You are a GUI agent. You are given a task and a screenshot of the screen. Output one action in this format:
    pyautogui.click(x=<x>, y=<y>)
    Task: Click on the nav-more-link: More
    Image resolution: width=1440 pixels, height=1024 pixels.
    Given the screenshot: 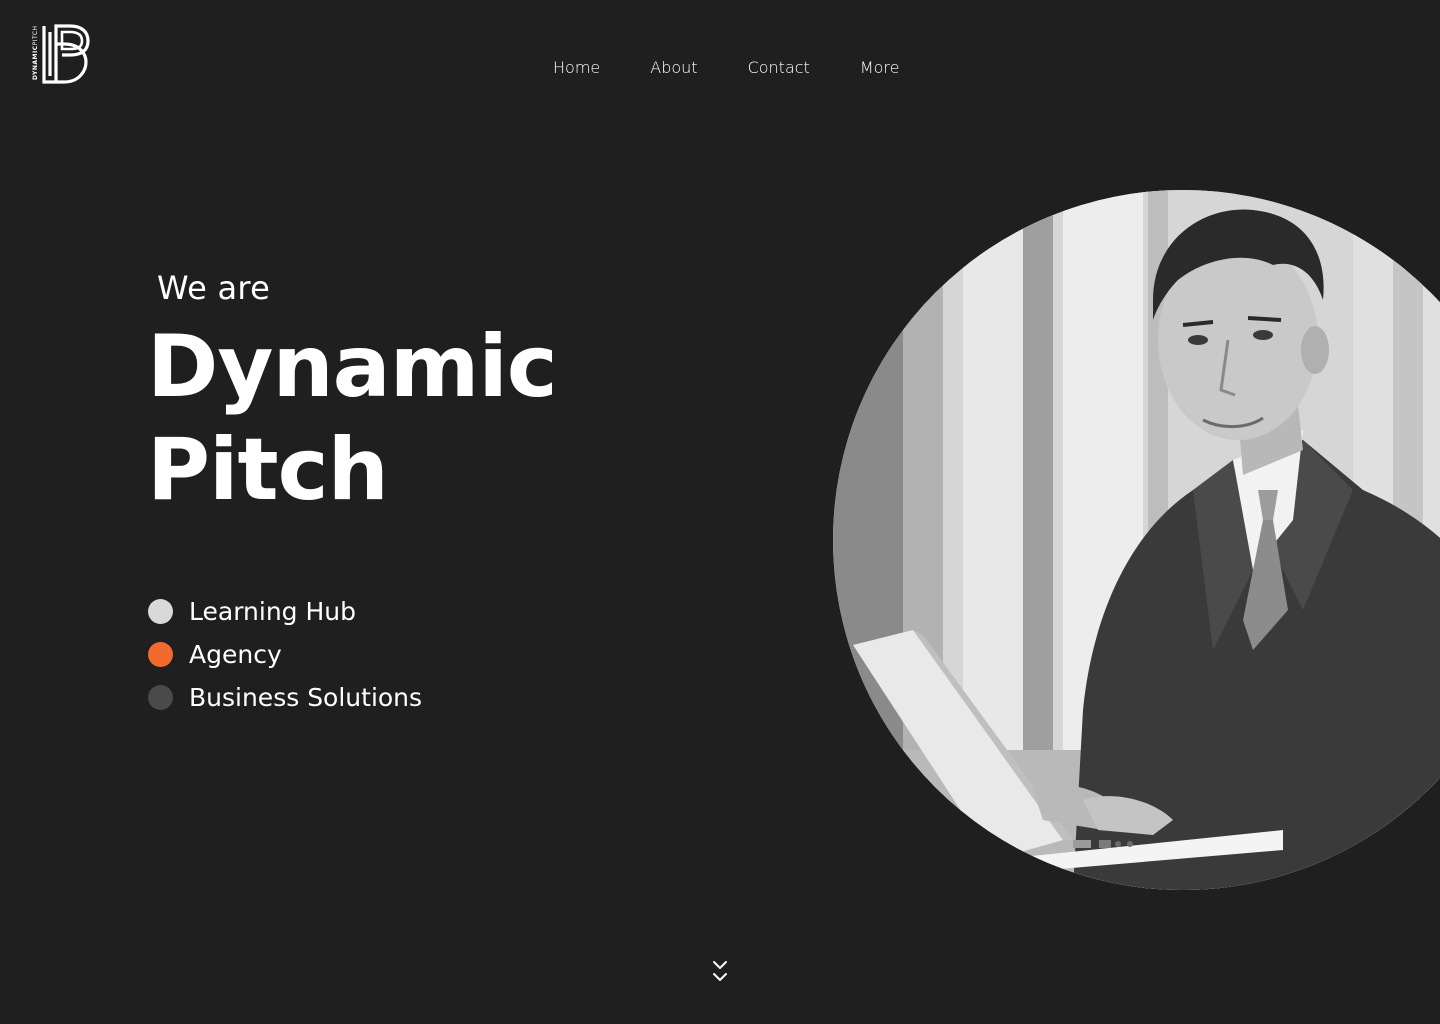 What is the action you would take?
    pyautogui.click(x=880, y=68)
    